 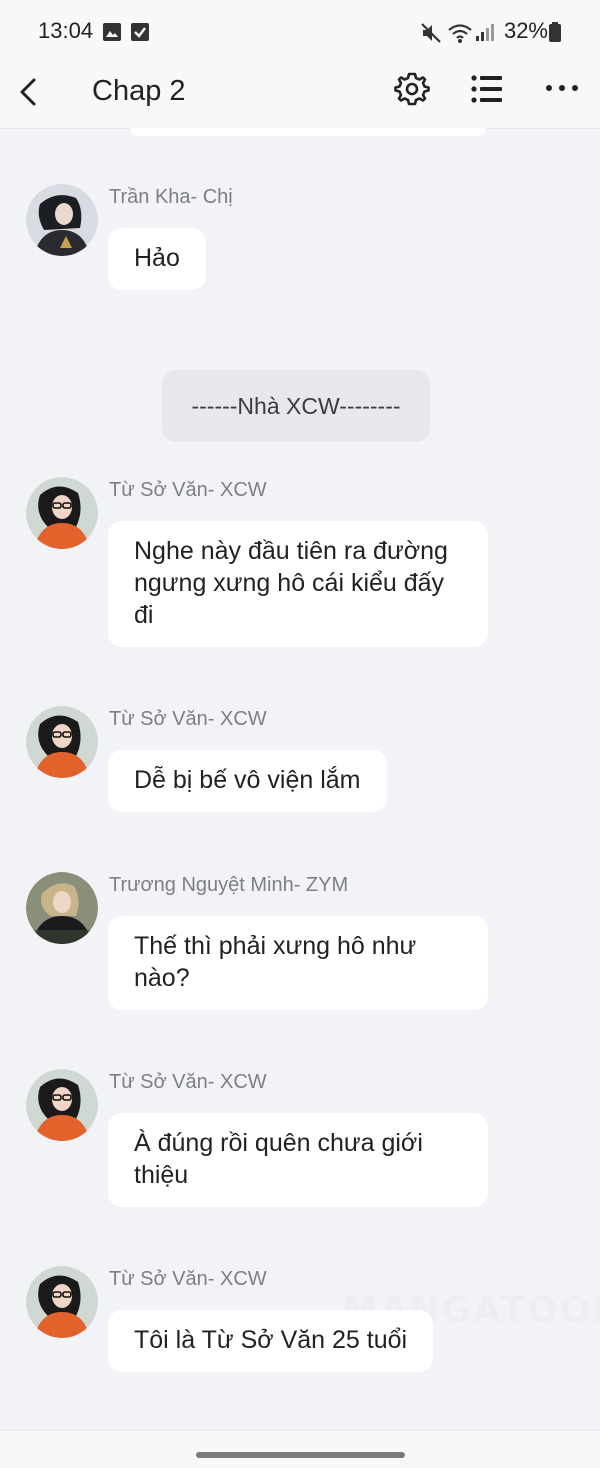 I want to click on message-bubble: Dễ bị bế vô viện lắm, so click(x=247, y=781).